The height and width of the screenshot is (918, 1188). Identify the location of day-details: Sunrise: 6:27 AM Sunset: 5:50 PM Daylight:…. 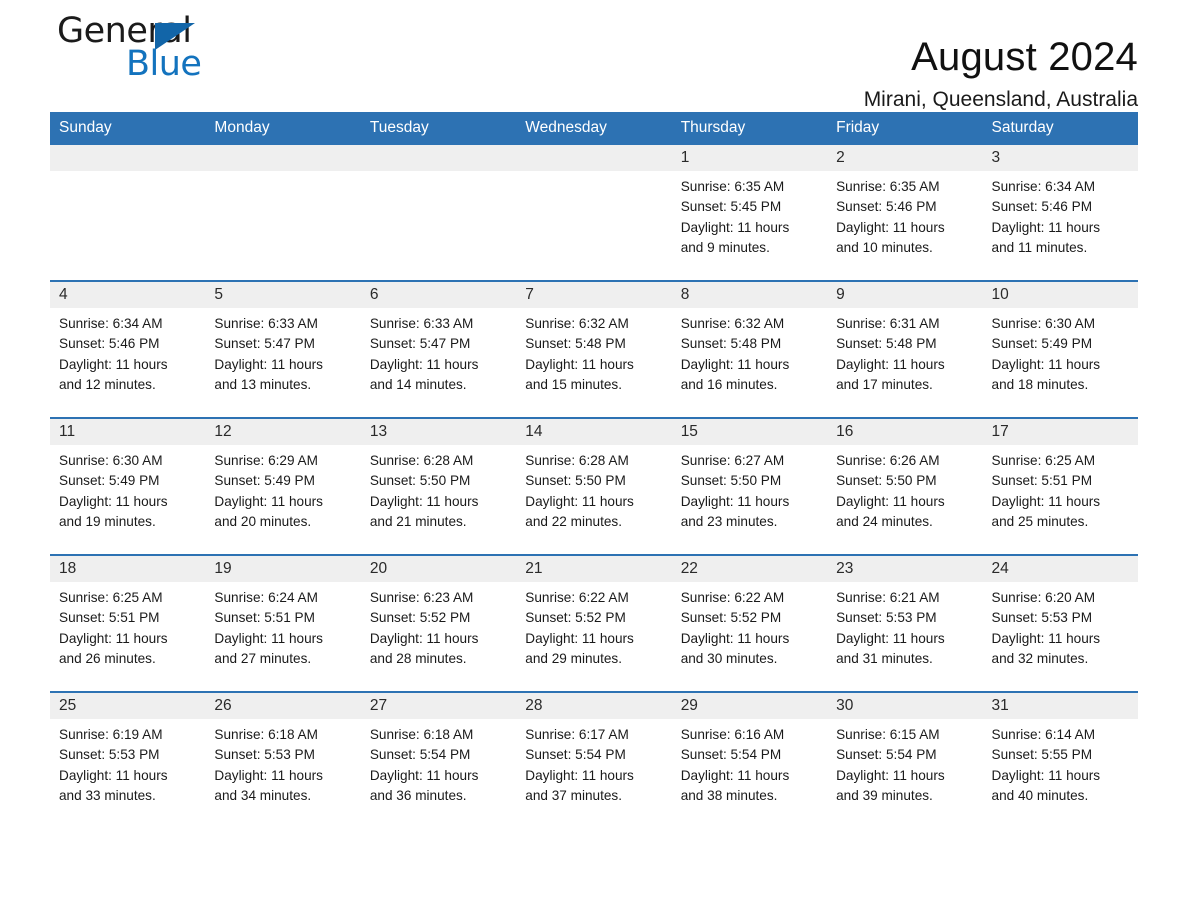
(749, 488).